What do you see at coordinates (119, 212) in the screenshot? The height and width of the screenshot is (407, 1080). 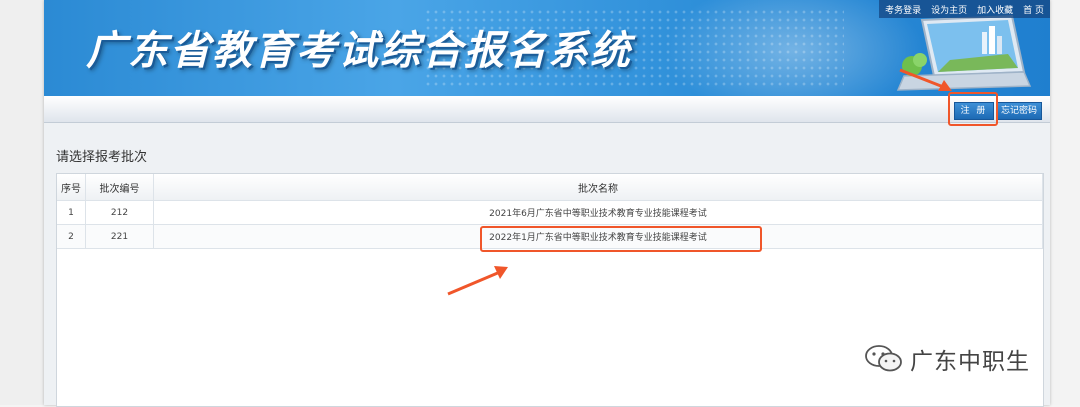 I see `row-batch-no: 212` at bounding box center [119, 212].